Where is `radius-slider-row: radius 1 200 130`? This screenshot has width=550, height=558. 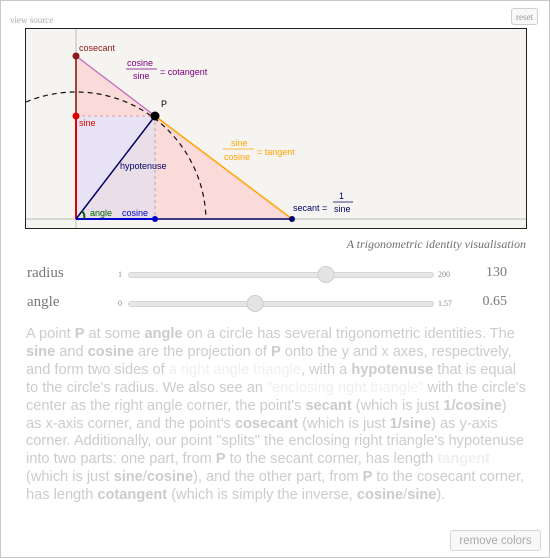 radius-slider-row: radius 1 200 130 is located at coordinates (276, 275).